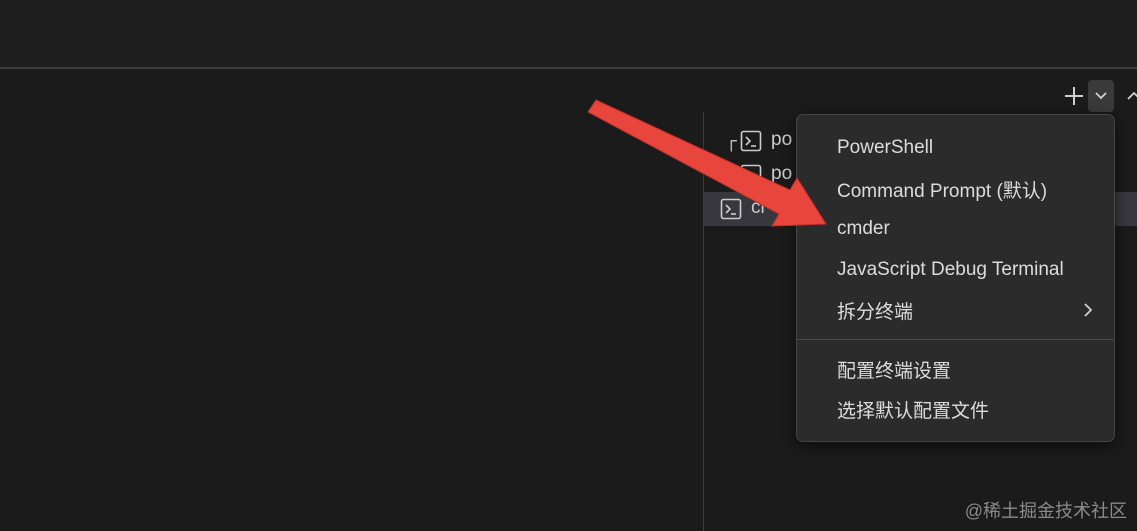 Image resolution: width=1137 pixels, height=531 pixels. What do you see at coordinates (942, 191) in the screenshot?
I see `menu-item-label: Command Prompt (默认)` at bounding box center [942, 191].